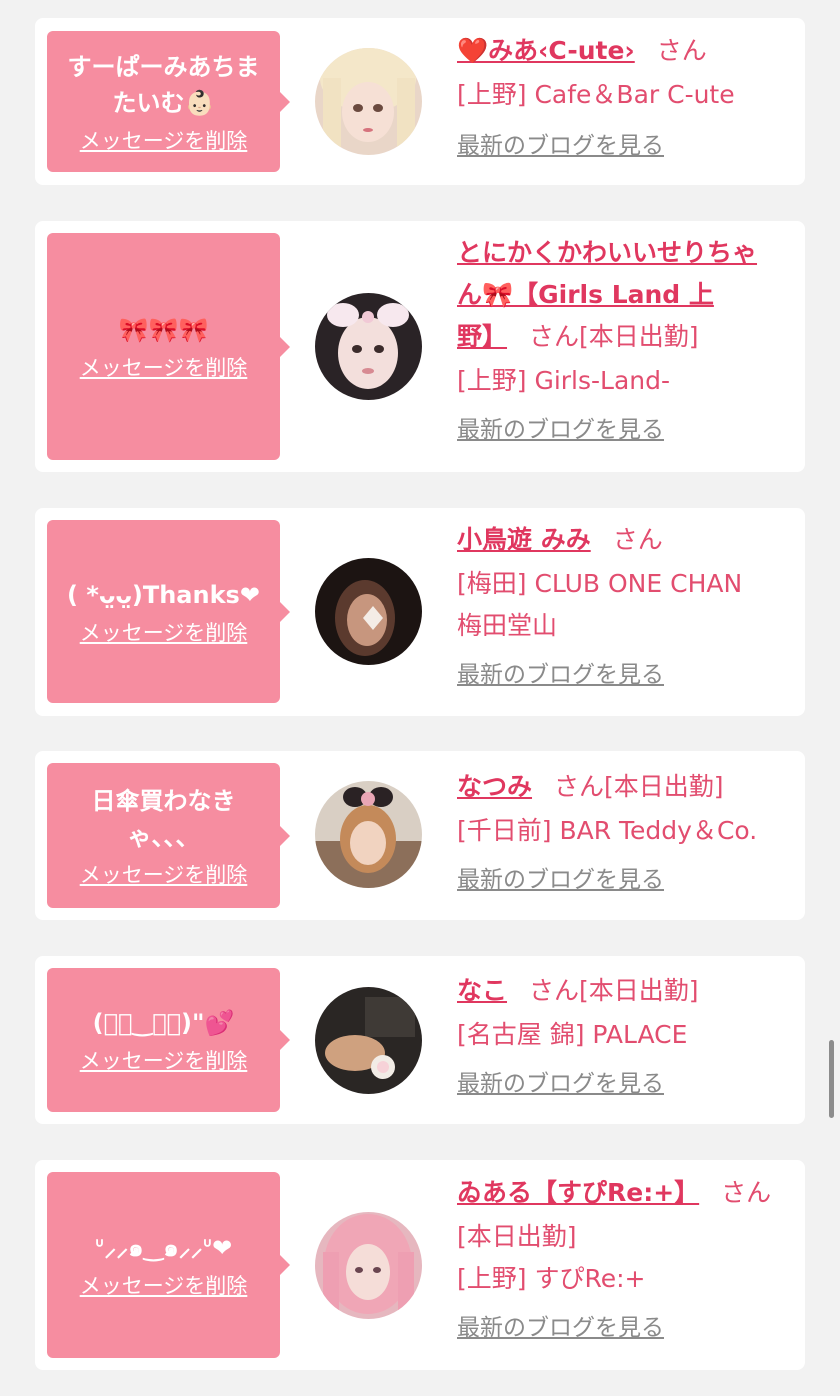 The height and width of the screenshot is (1396, 840). Describe the element at coordinates (596, 94) in the screenshot. I see `shop-name: [上野] Cafe＆Bar C-ute` at that location.